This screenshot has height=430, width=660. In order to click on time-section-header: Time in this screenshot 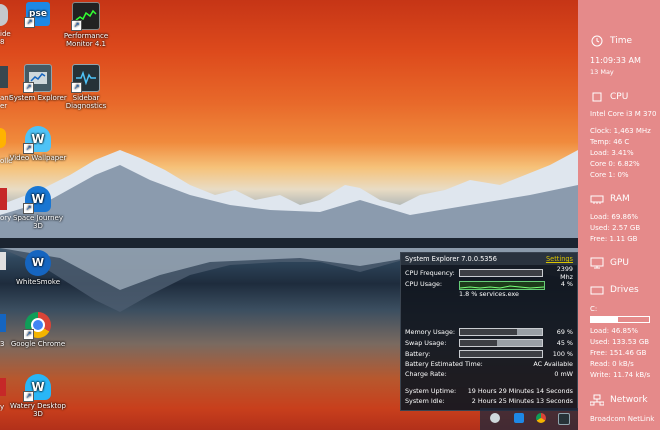, I will do `click(625, 41)`.